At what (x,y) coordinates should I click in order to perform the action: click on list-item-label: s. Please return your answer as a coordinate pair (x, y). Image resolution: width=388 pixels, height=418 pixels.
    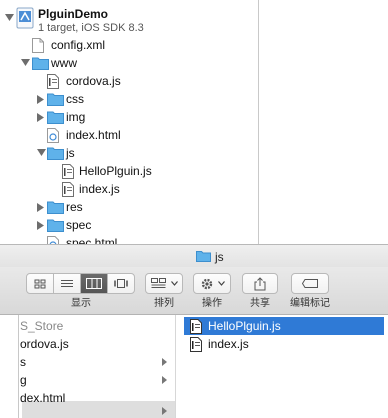
    Looking at the image, I should click on (23, 362).